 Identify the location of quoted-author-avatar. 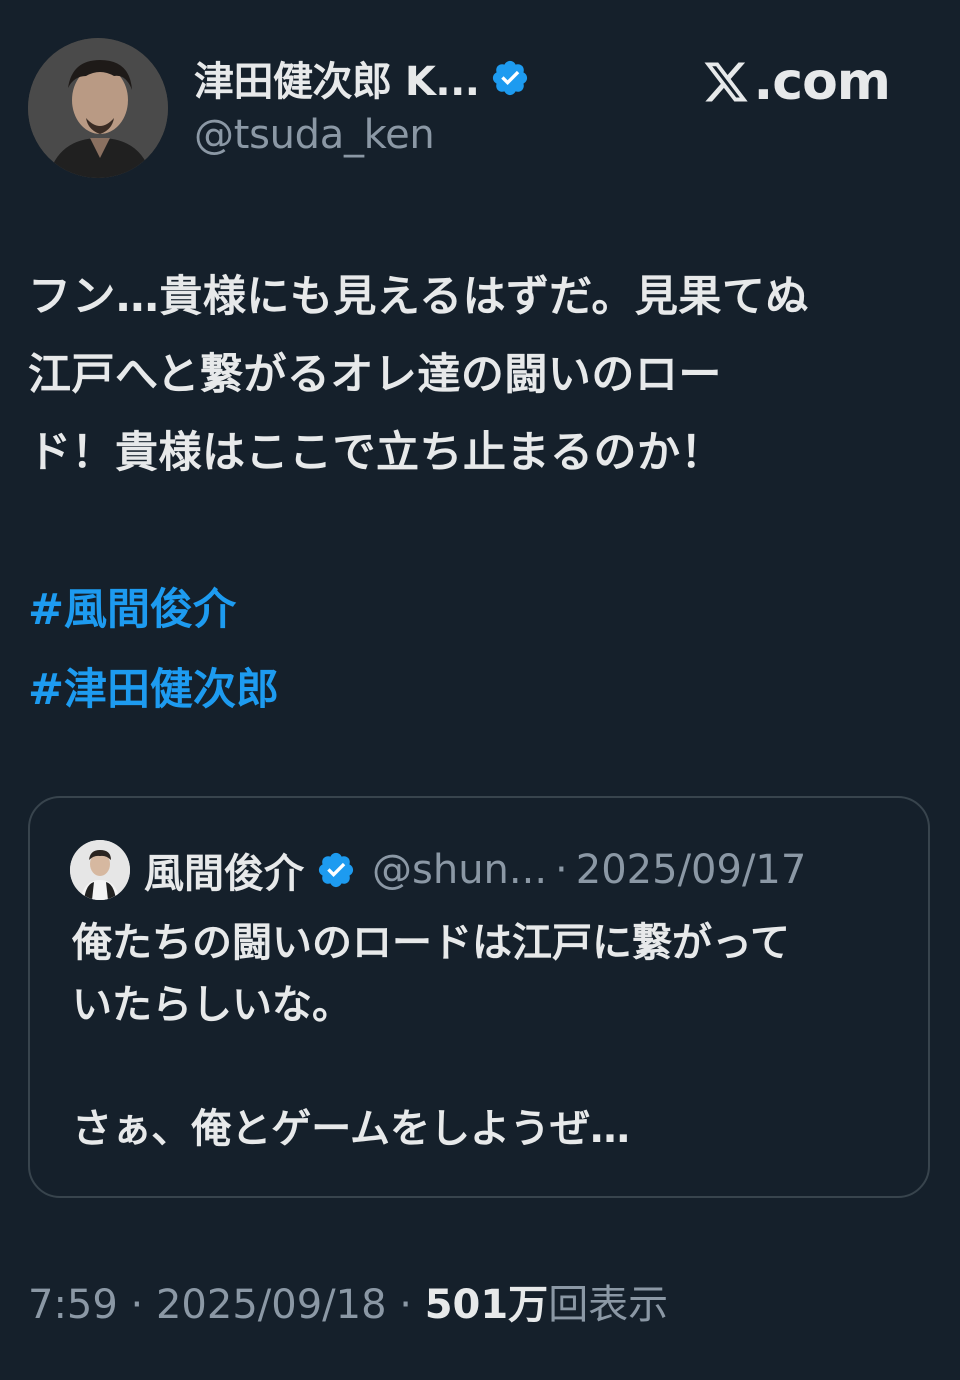
(100, 870).